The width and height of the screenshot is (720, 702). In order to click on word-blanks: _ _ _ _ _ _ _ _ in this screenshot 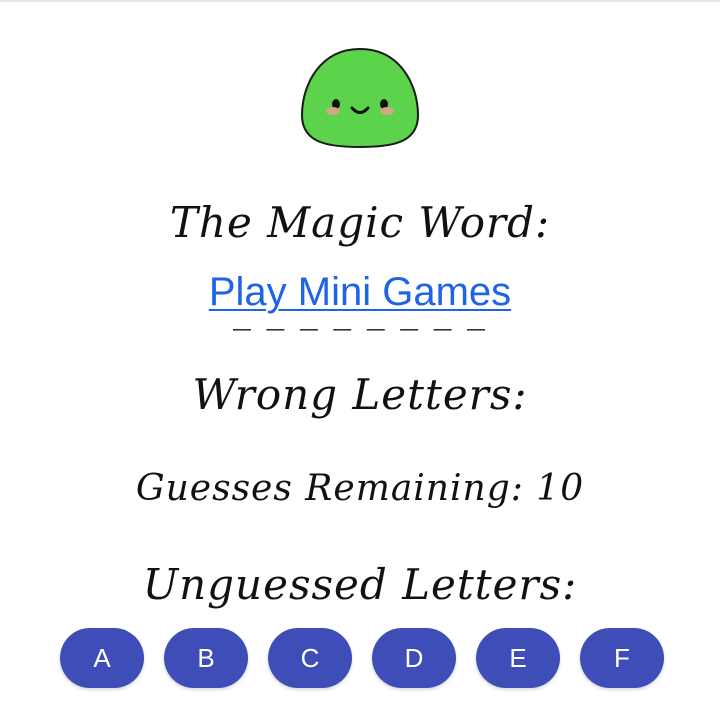, I will do `click(360, 310)`.